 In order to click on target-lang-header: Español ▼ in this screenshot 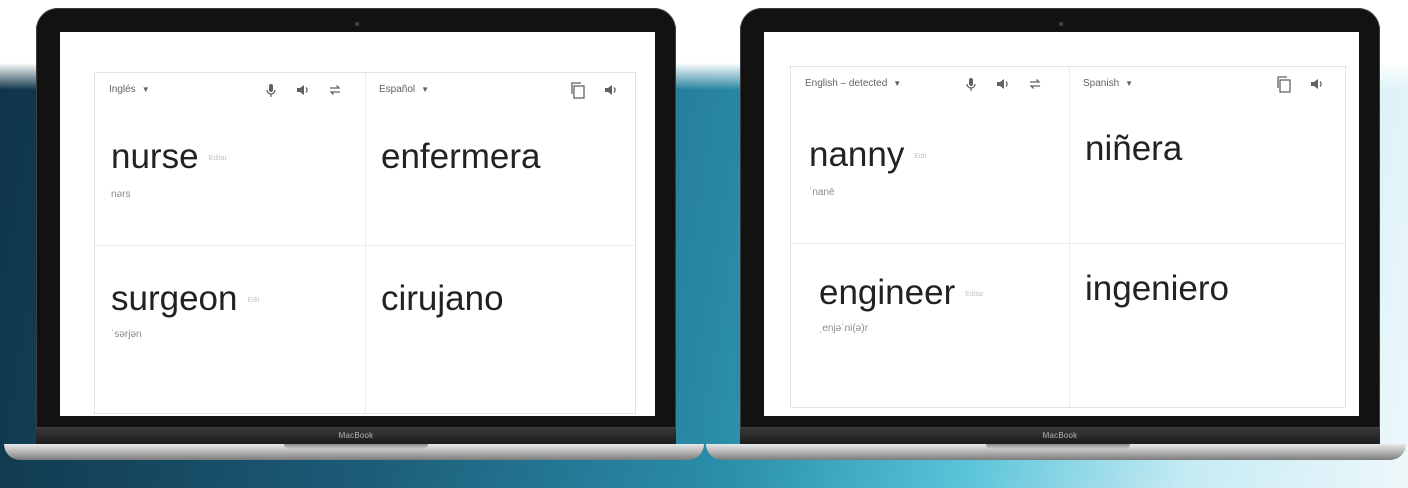, I will do `click(404, 89)`.